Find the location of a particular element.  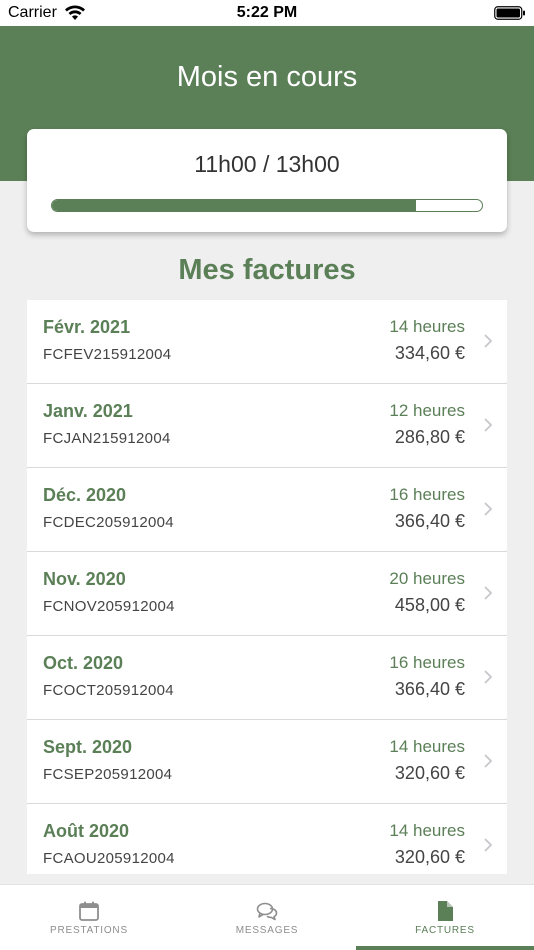

invoice-month: Janv. 2021 is located at coordinates (88, 411).